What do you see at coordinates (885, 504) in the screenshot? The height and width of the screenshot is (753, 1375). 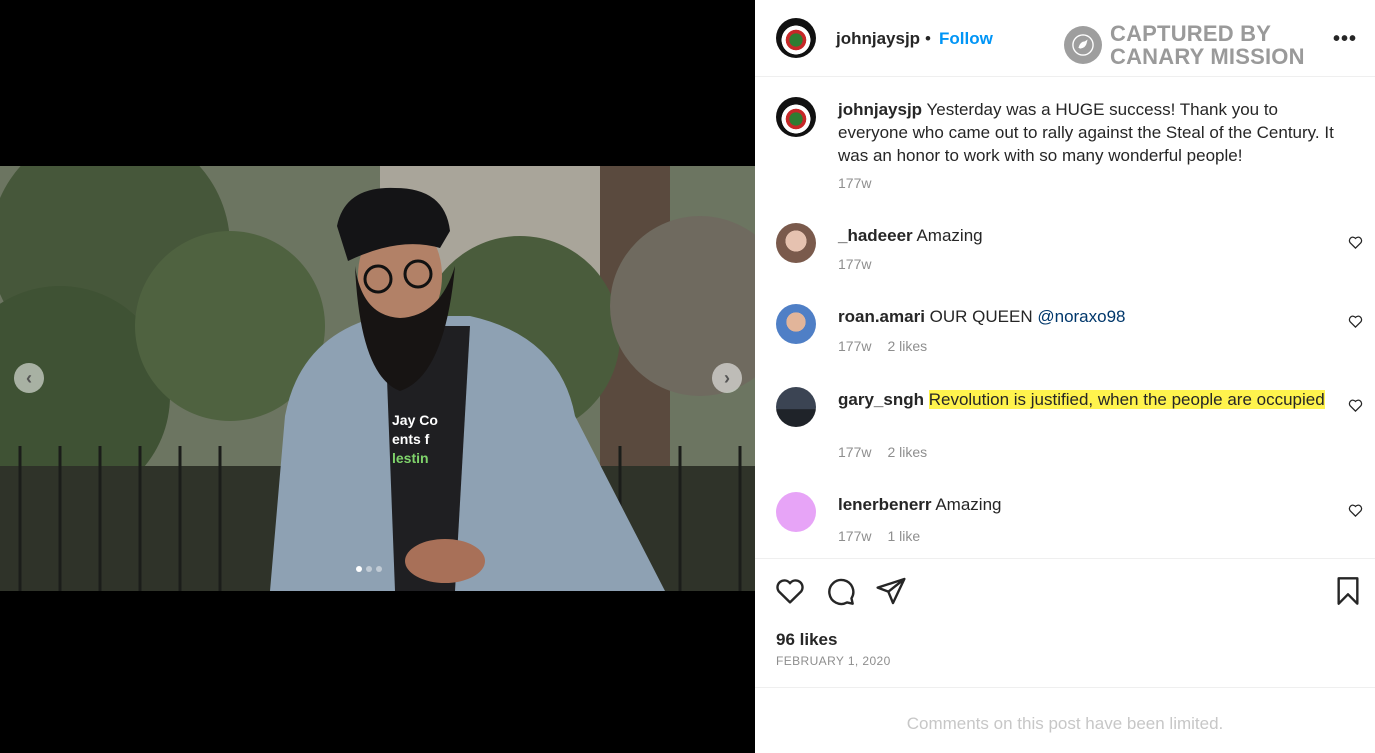 I see `comment-username: lenerbenerr` at bounding box center [885, 504].